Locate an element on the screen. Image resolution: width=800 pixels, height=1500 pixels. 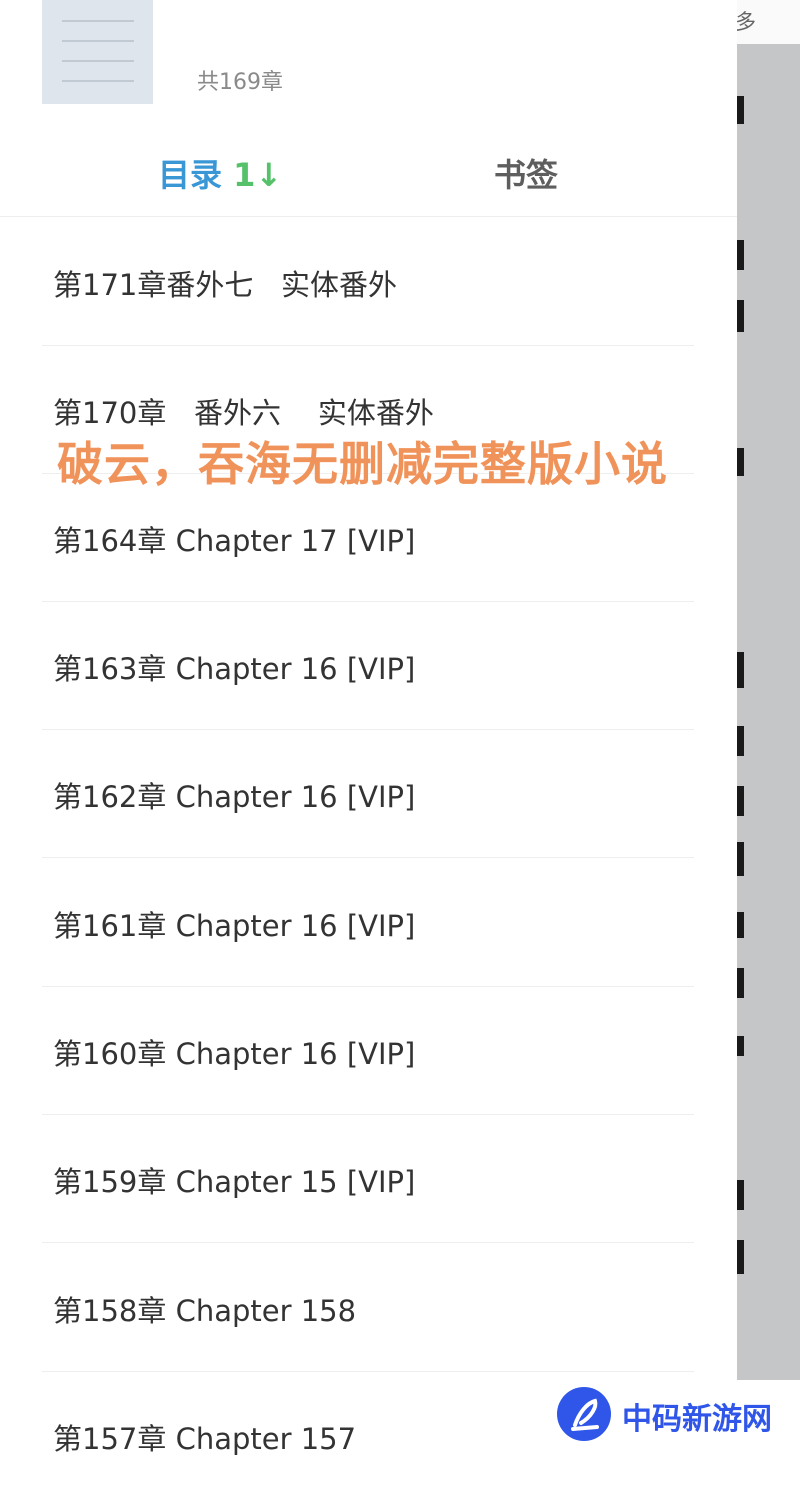
brand-name: 中码新游网 is located at coordinates (697, 1419).